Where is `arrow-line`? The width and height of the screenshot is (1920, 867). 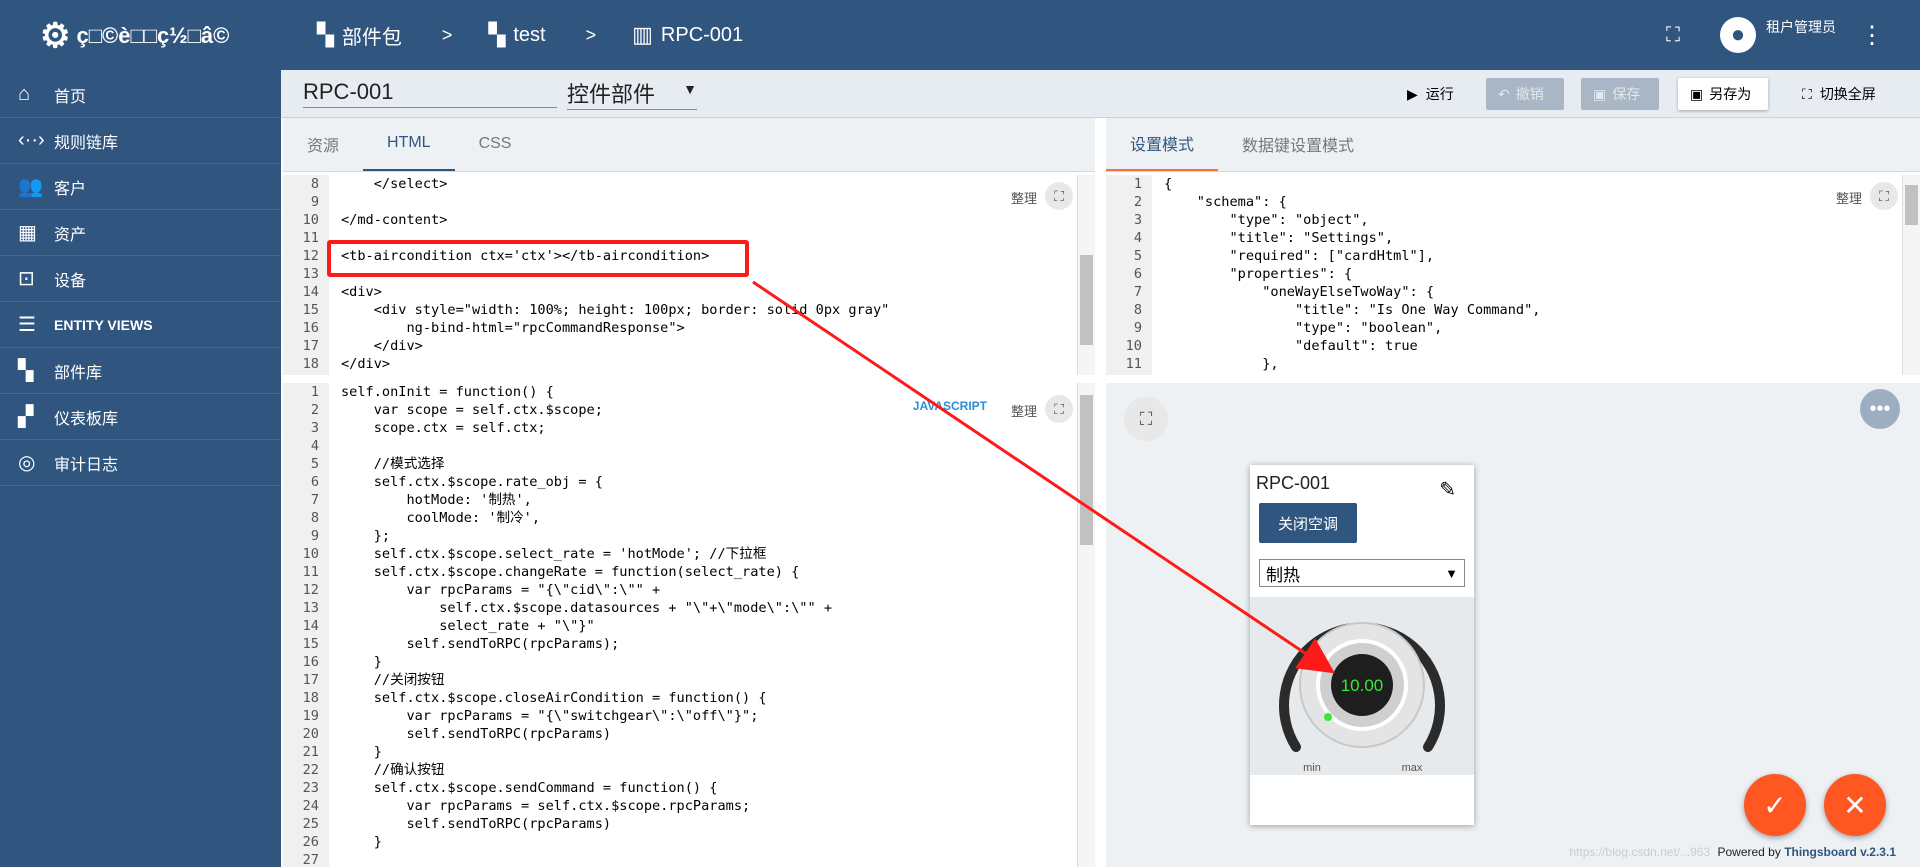
arrow-line is located at coordinates (1043, 477).